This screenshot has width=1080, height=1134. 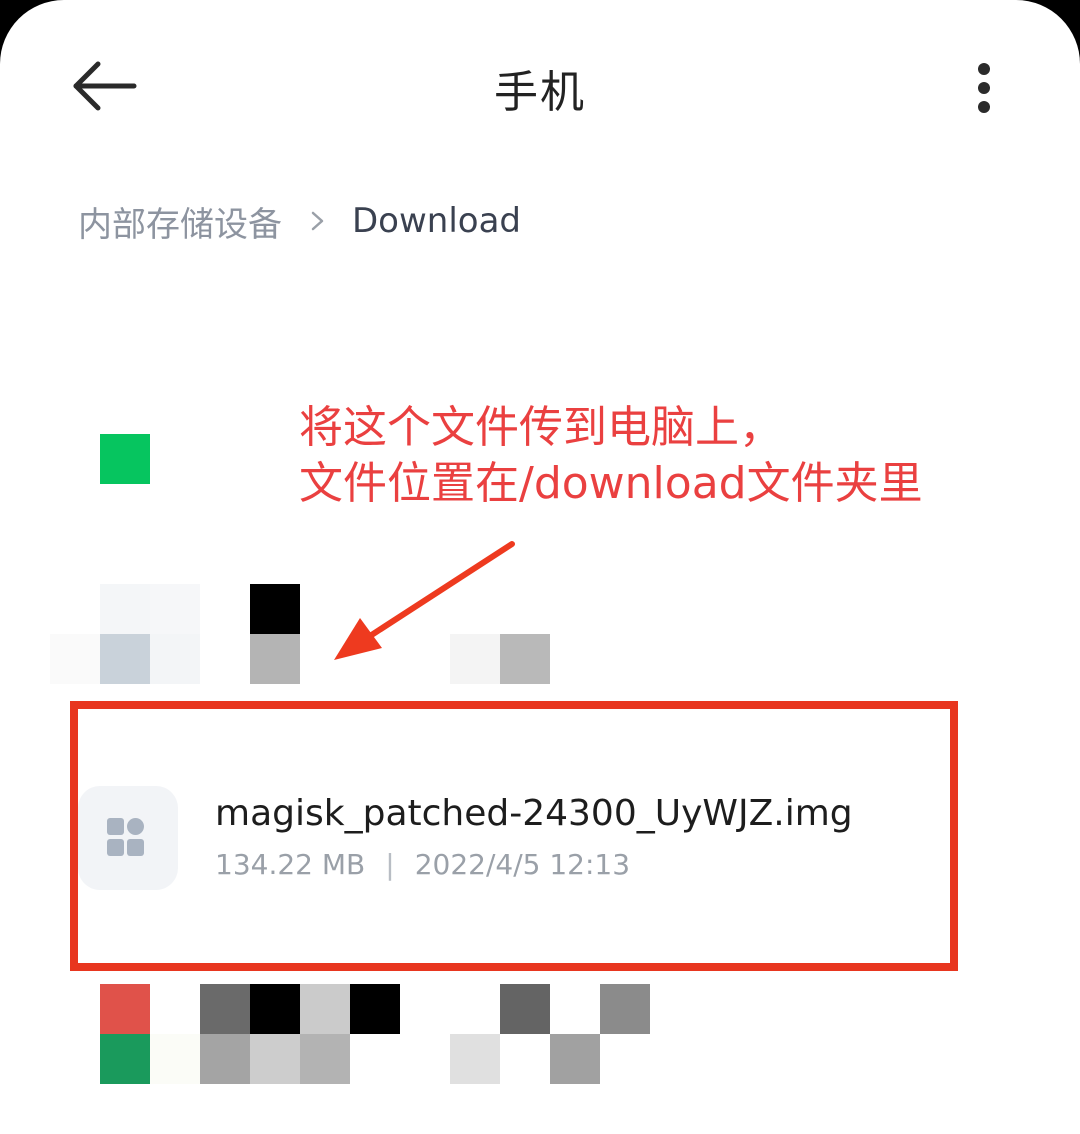 I want to click on file-name: magisk_patched-24300_UyWJZ.img, so click(x=534, y=813).